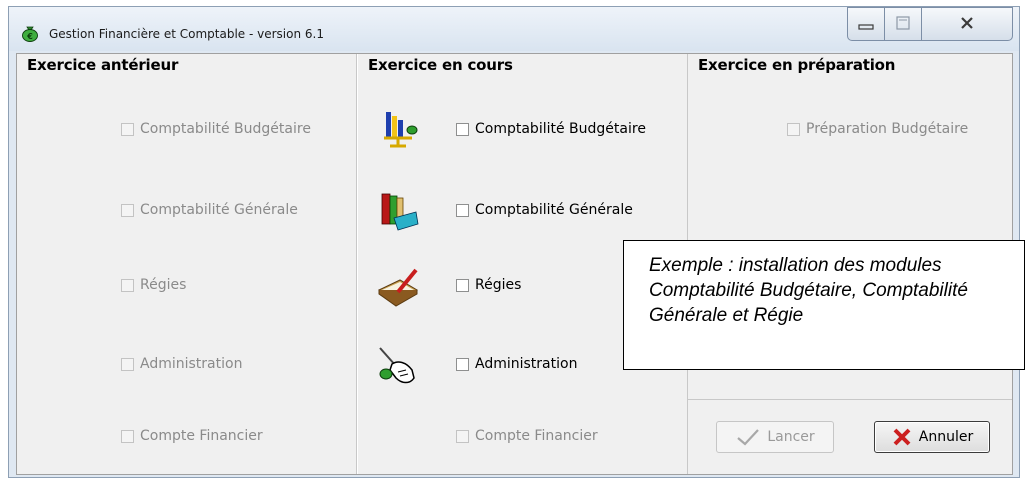 This screenshot has width=1025, height=483. I want to click on prev-checkbox-regies: Régies, so click(153, 285).